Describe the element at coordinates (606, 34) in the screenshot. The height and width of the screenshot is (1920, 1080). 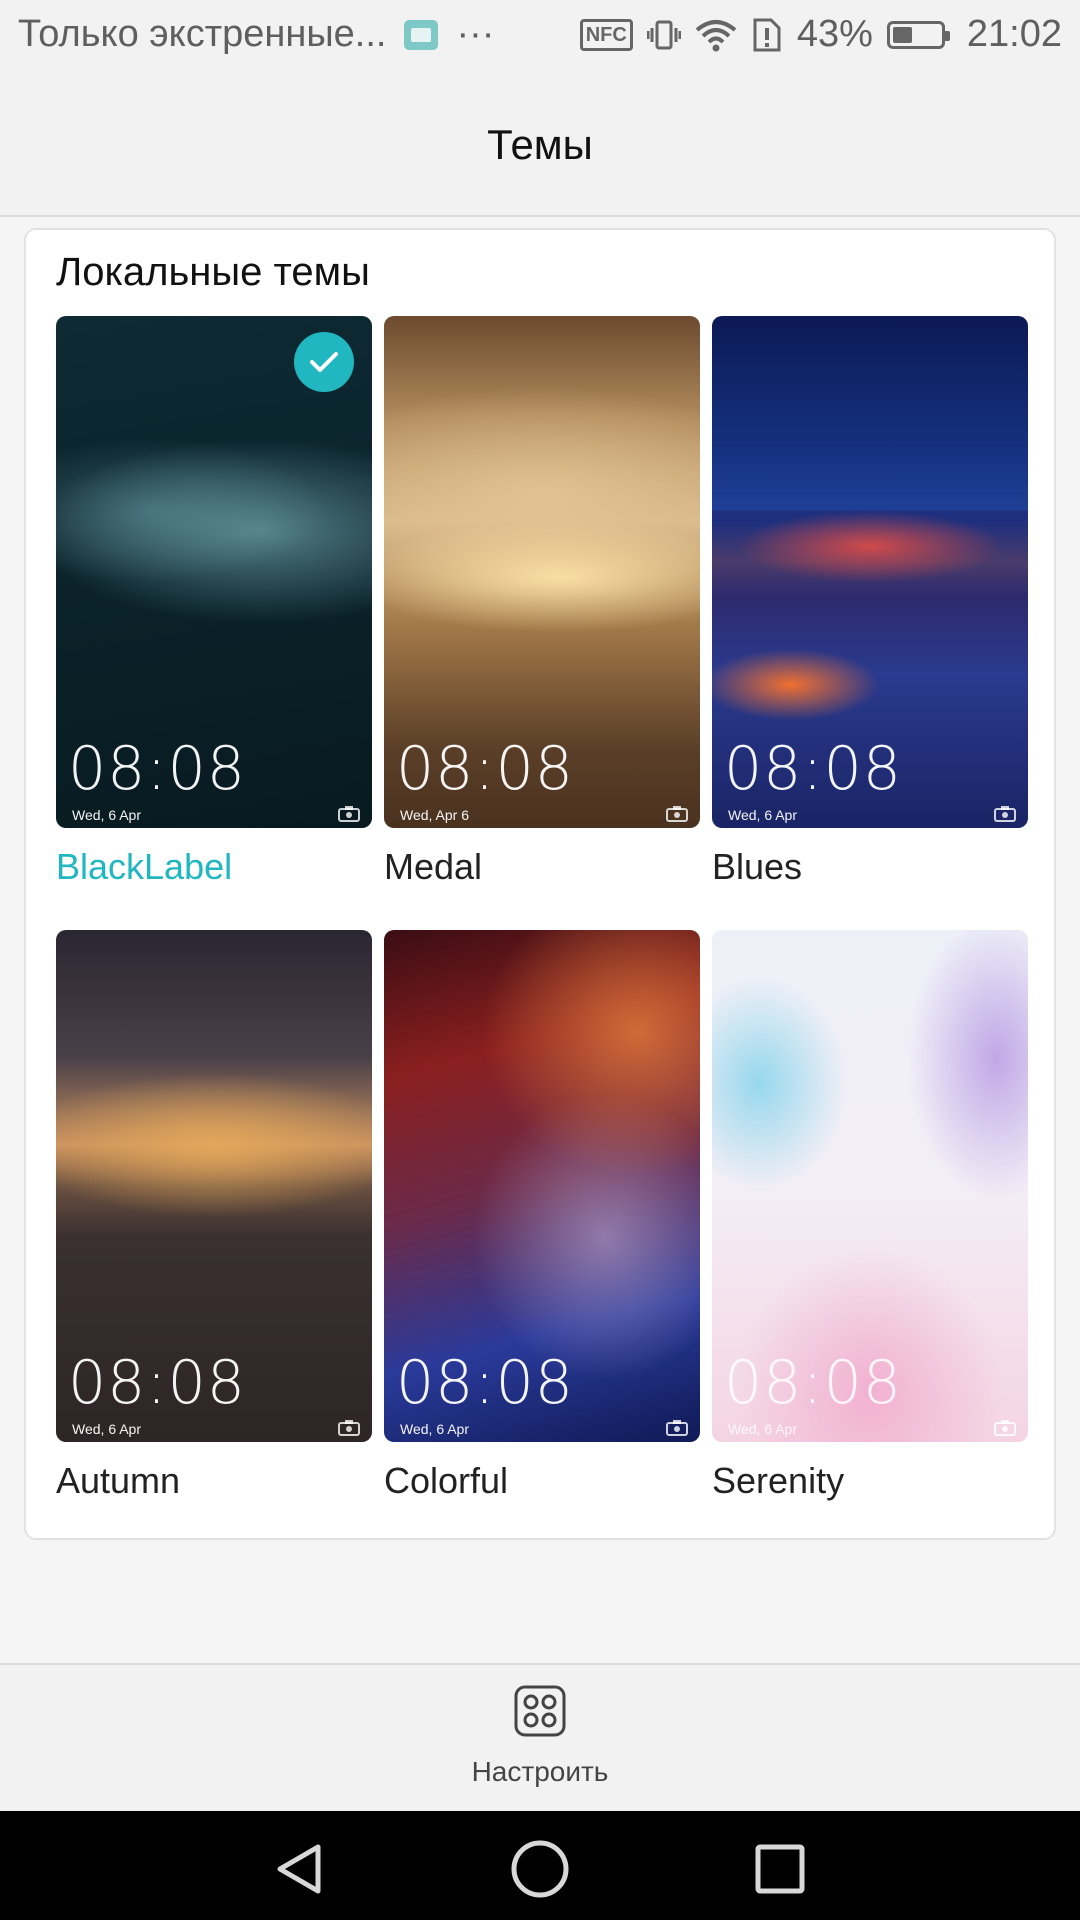
I see `nfc-icon: NFC` at that location.